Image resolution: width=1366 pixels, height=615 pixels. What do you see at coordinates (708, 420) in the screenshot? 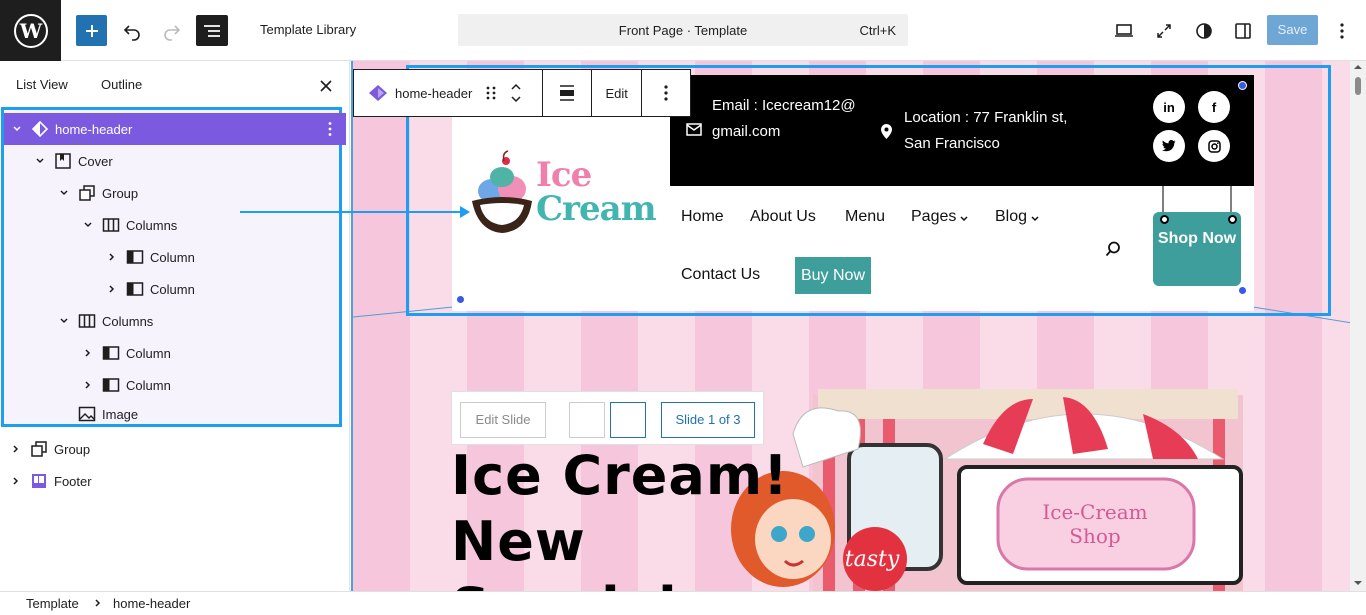
I see `slide-counter: Slide 1 of 3` at bounding box center [708, 420].